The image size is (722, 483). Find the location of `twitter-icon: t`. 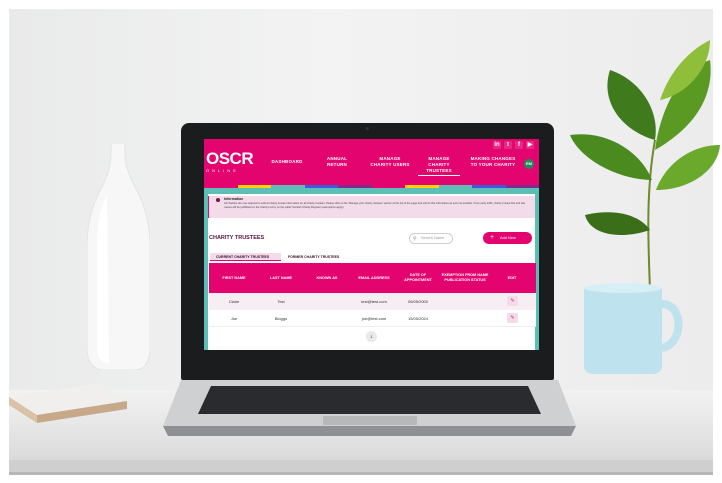

twitter-icon: t is located at coordinates (508, 145).